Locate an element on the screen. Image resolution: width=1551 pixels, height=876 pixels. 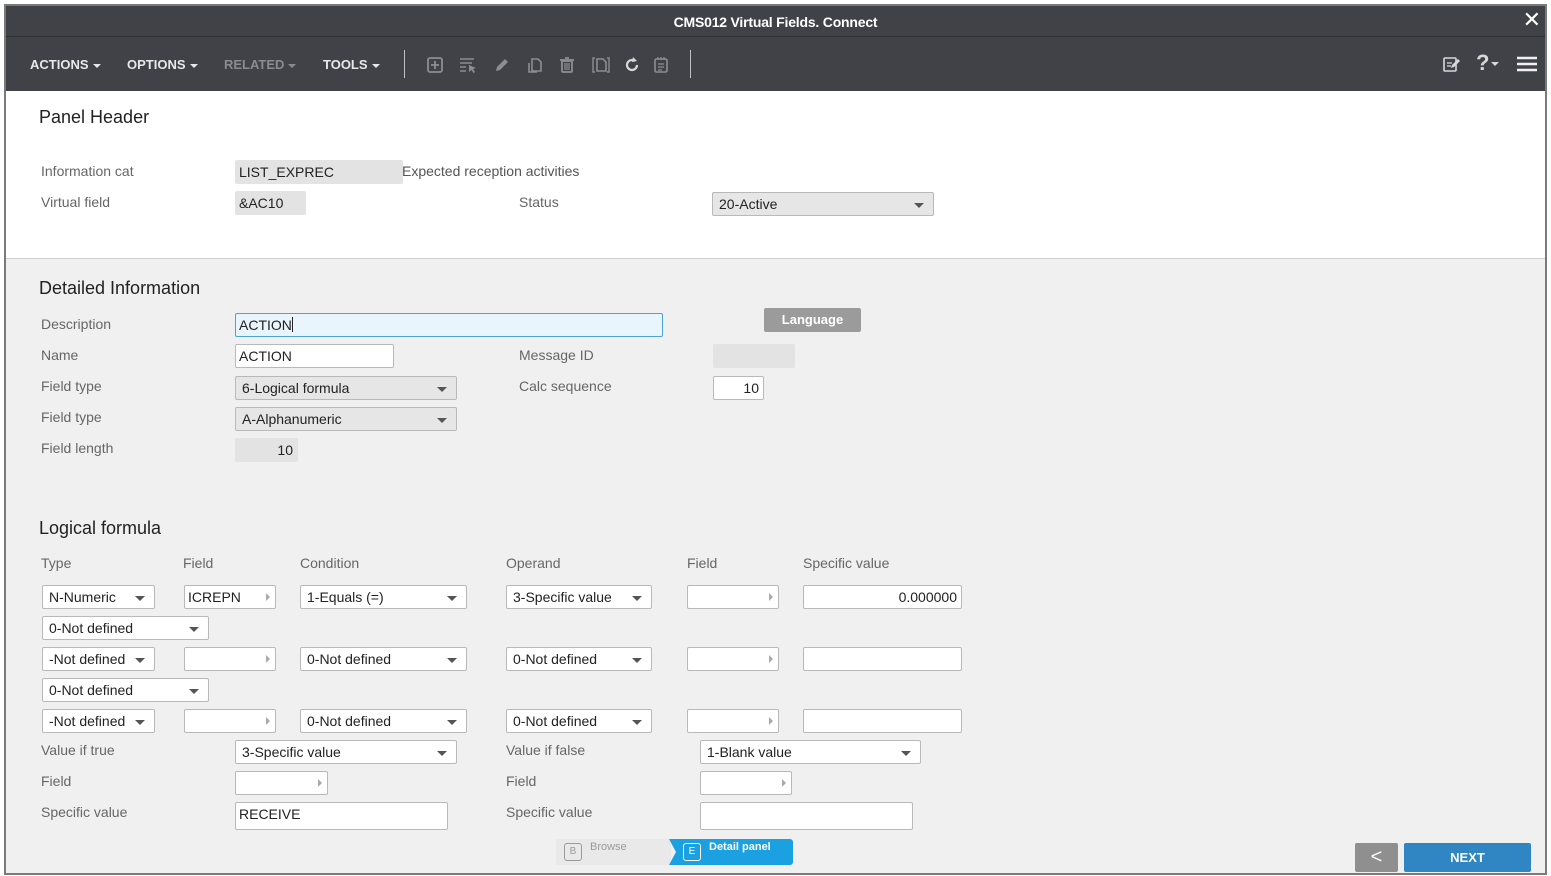
delete-icon is located at coordinates (567, 65).